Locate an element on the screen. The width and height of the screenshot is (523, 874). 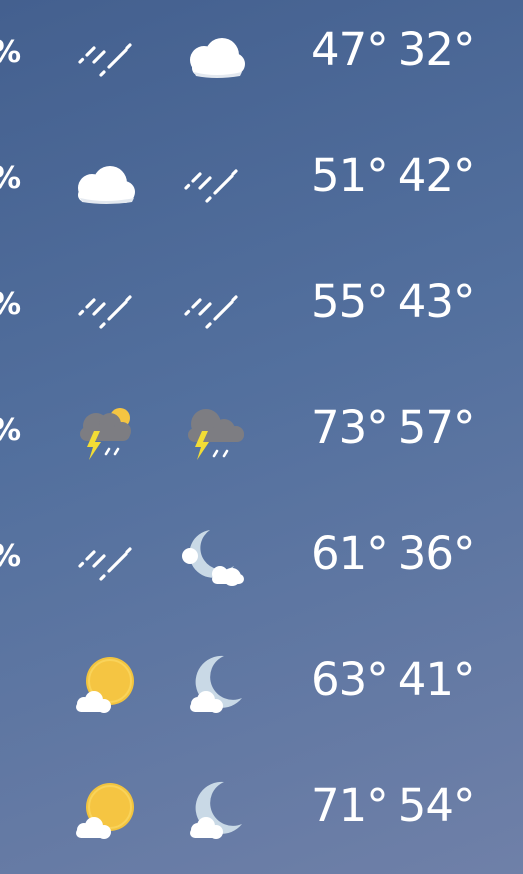
temperature-range: 61° 36° is located at coordinates (393, 553).